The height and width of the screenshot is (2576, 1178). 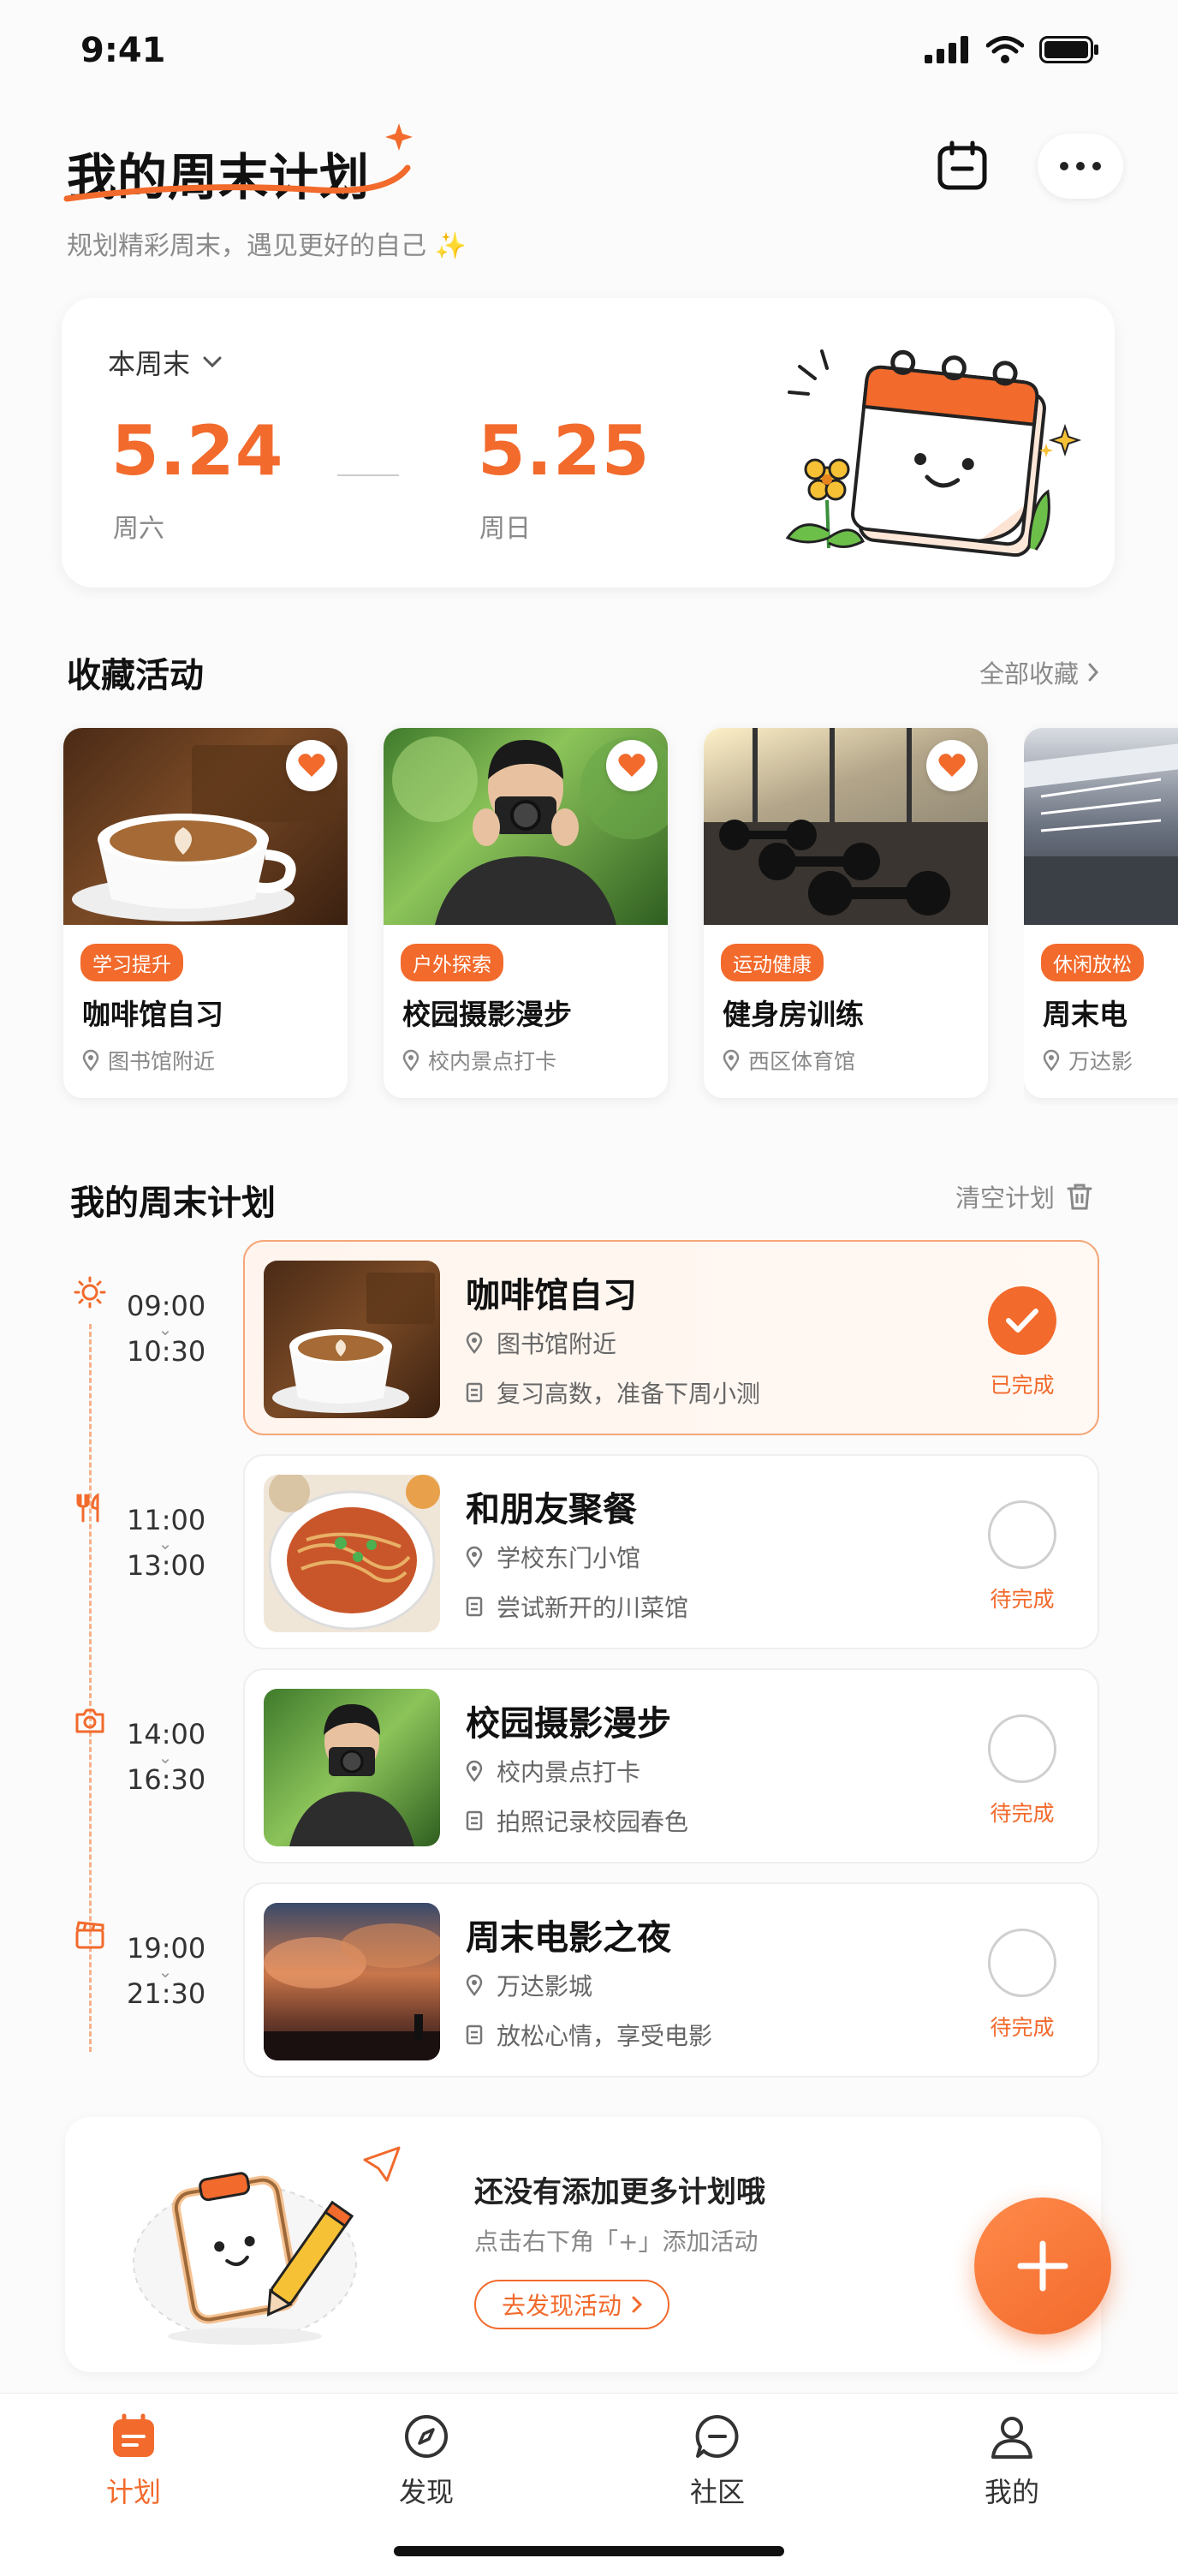 I want to click on completion-status: 已完成, so click(x=1022, y=1386).